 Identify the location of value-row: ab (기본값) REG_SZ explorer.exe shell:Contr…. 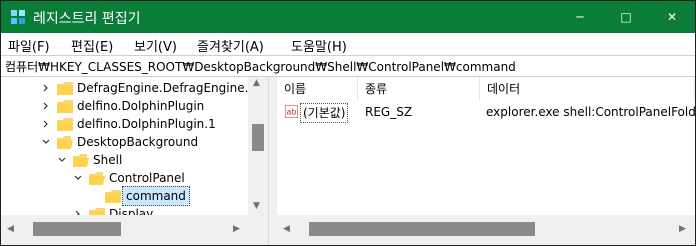
(486, 113).